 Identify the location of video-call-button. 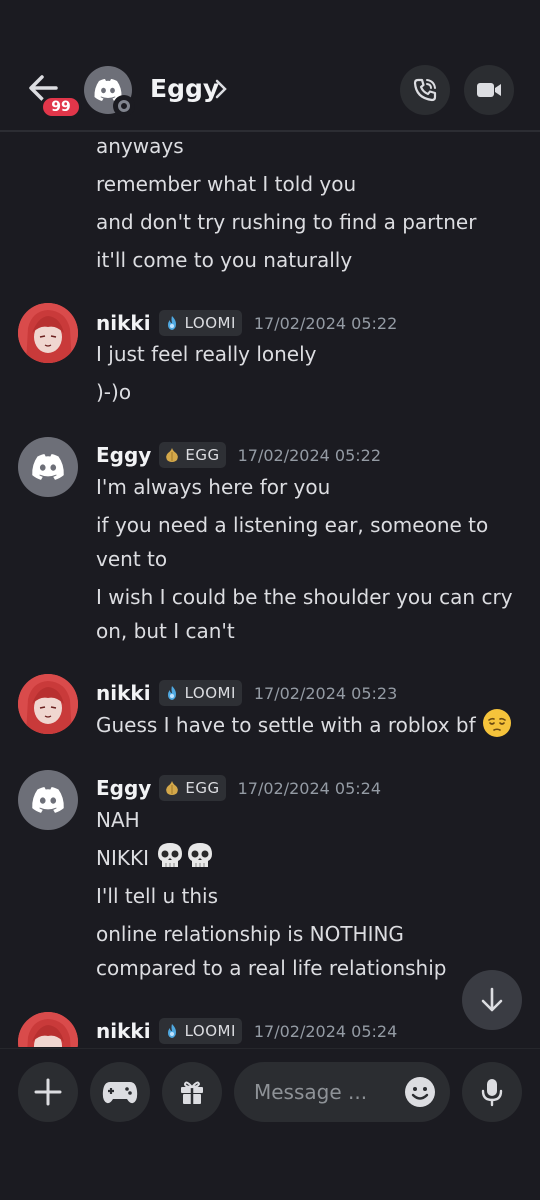
(489, 90).